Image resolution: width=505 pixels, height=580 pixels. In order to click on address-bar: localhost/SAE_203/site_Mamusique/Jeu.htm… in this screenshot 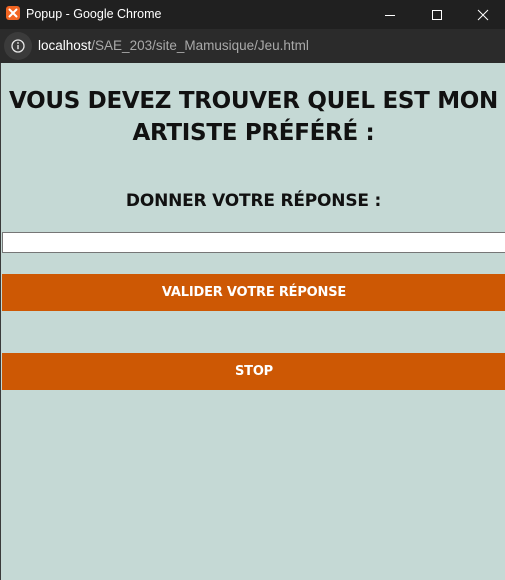, I will do `click(252, 46)`.